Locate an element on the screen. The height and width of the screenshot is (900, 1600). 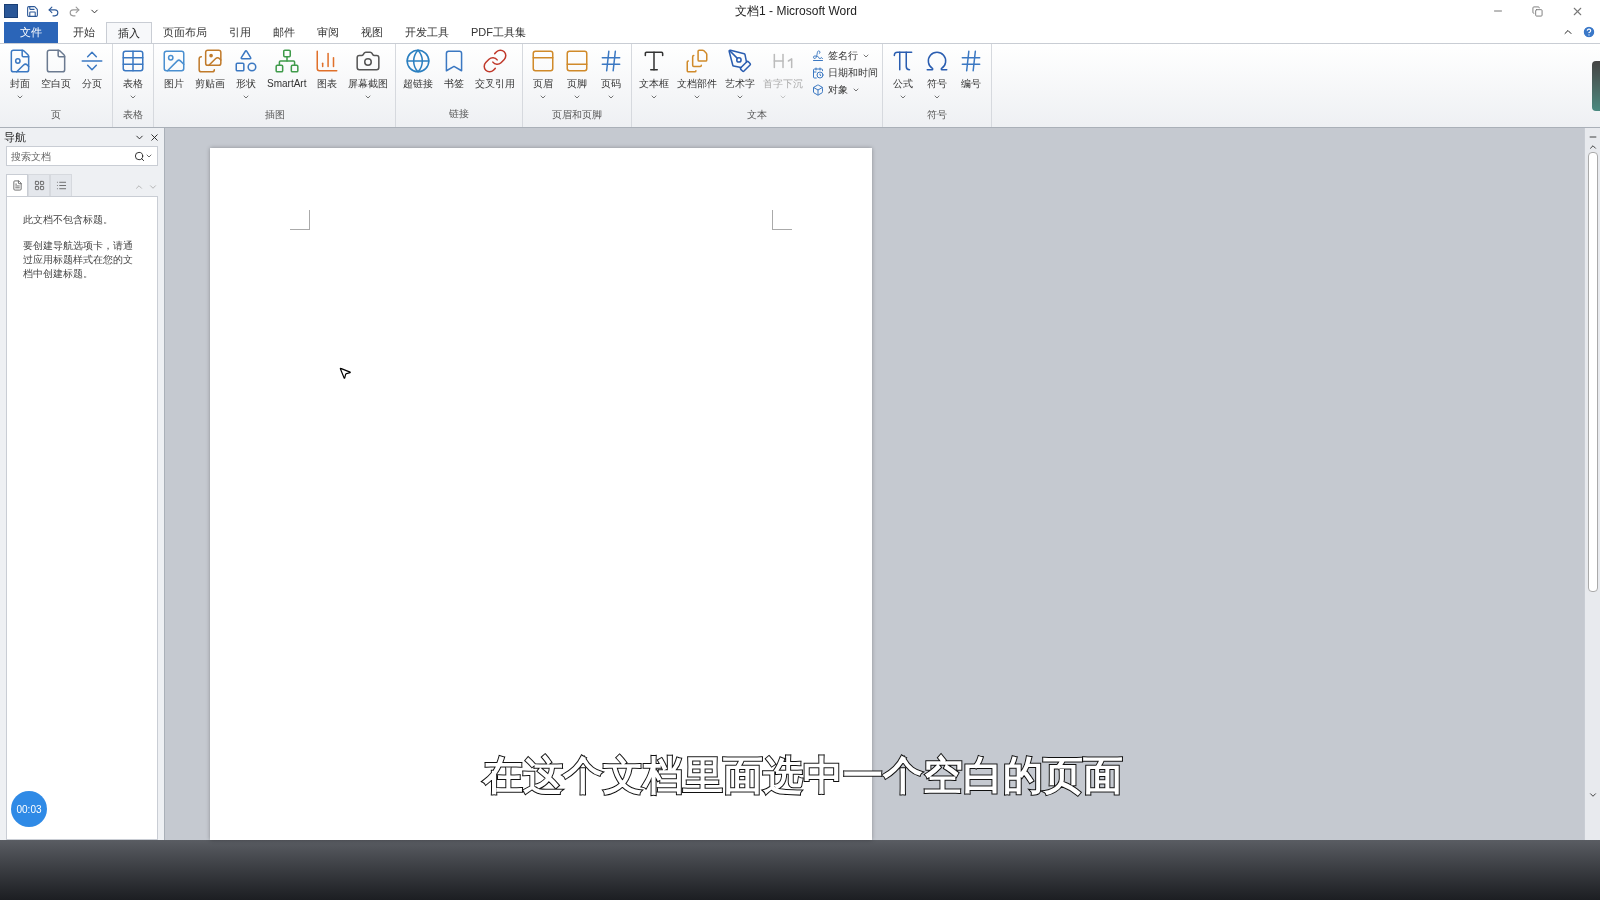
window-title: 文档1 - Microsoft Word is located at coordinates (796, 11).